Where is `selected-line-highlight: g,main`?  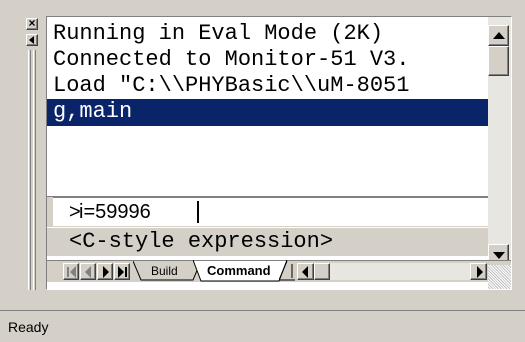
selected-line-highlight: g,main is located at coordinates (267, 112).